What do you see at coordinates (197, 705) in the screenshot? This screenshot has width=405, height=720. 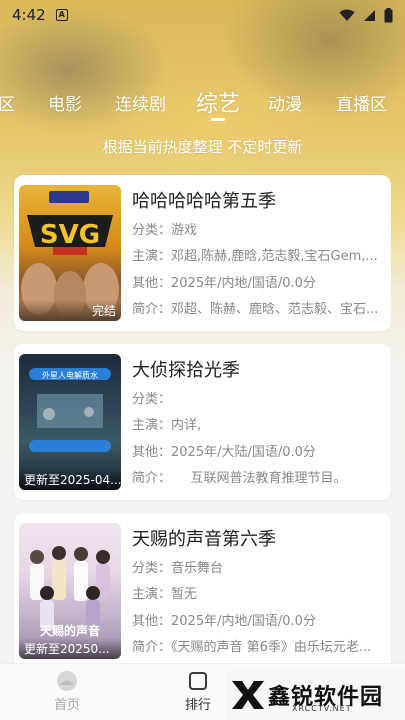 I see `nav-ranking-label: 排行` at bounding box center [197, 705].